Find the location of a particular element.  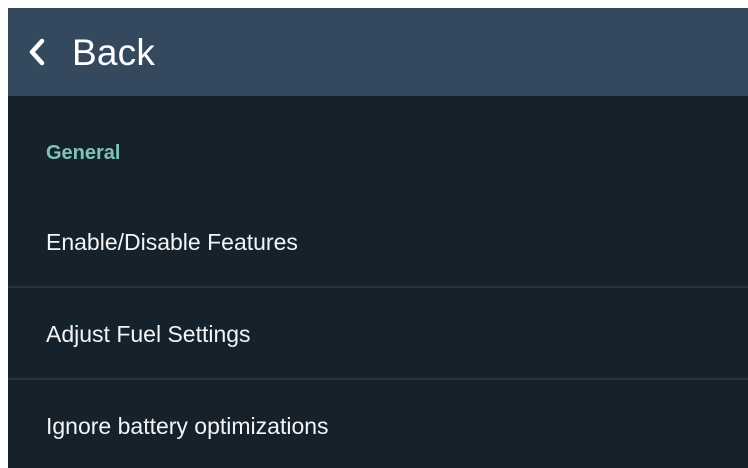

menu-item-label: Ignore battery optimizations is located at coordinates (187, 425).